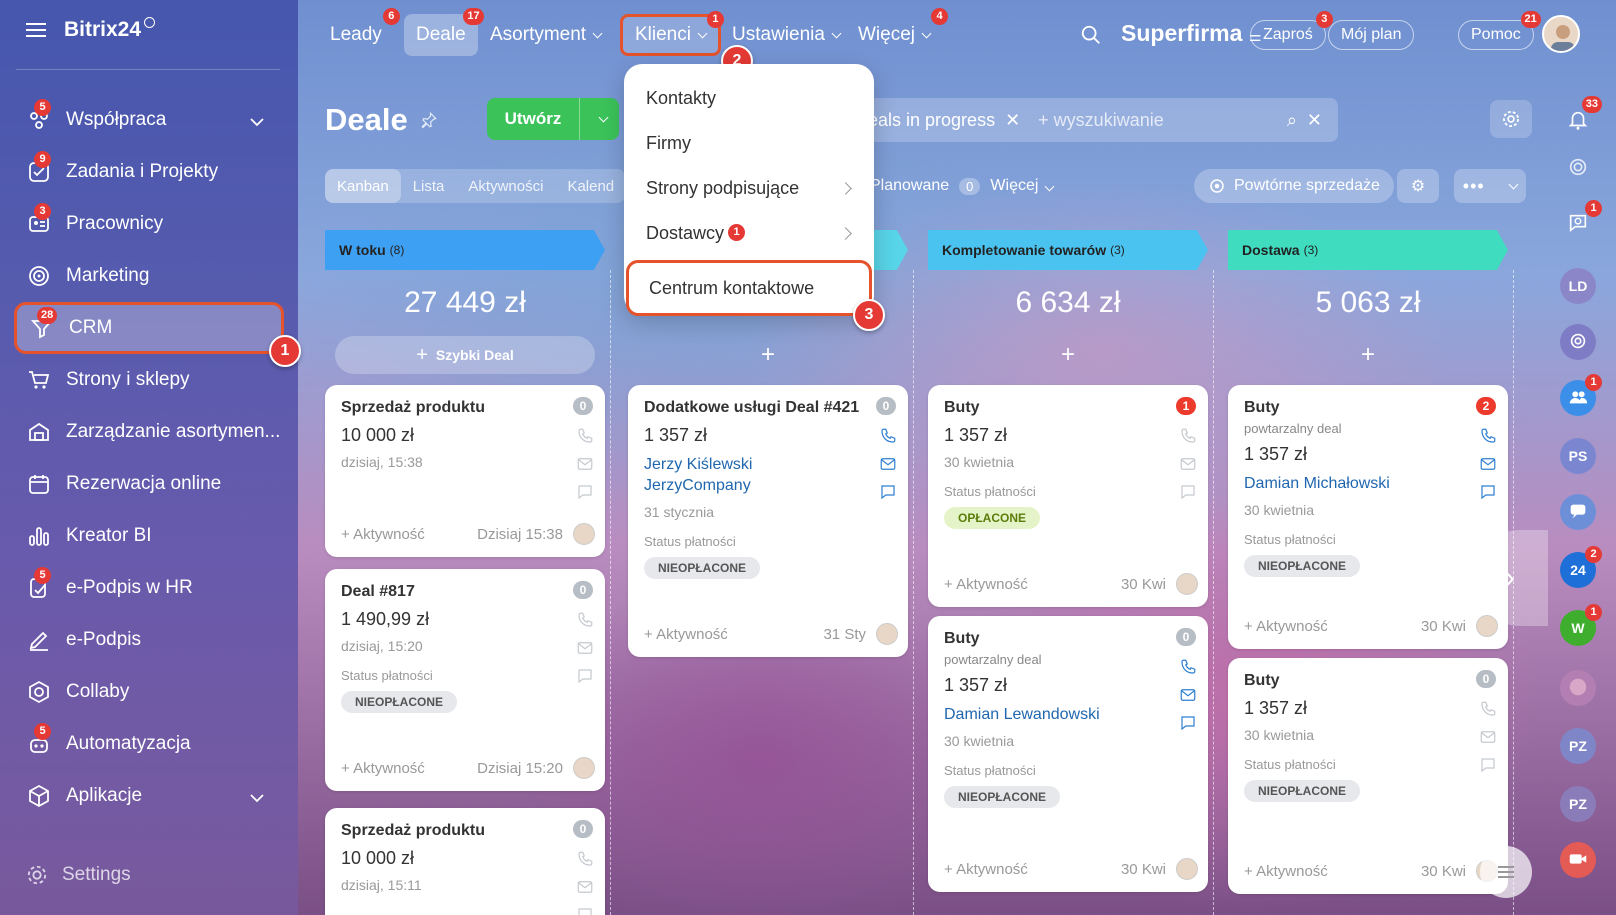  Describe the element at coordinates (1490, 186) in the screenshot. I see `more-actions-button: •••` at that location.